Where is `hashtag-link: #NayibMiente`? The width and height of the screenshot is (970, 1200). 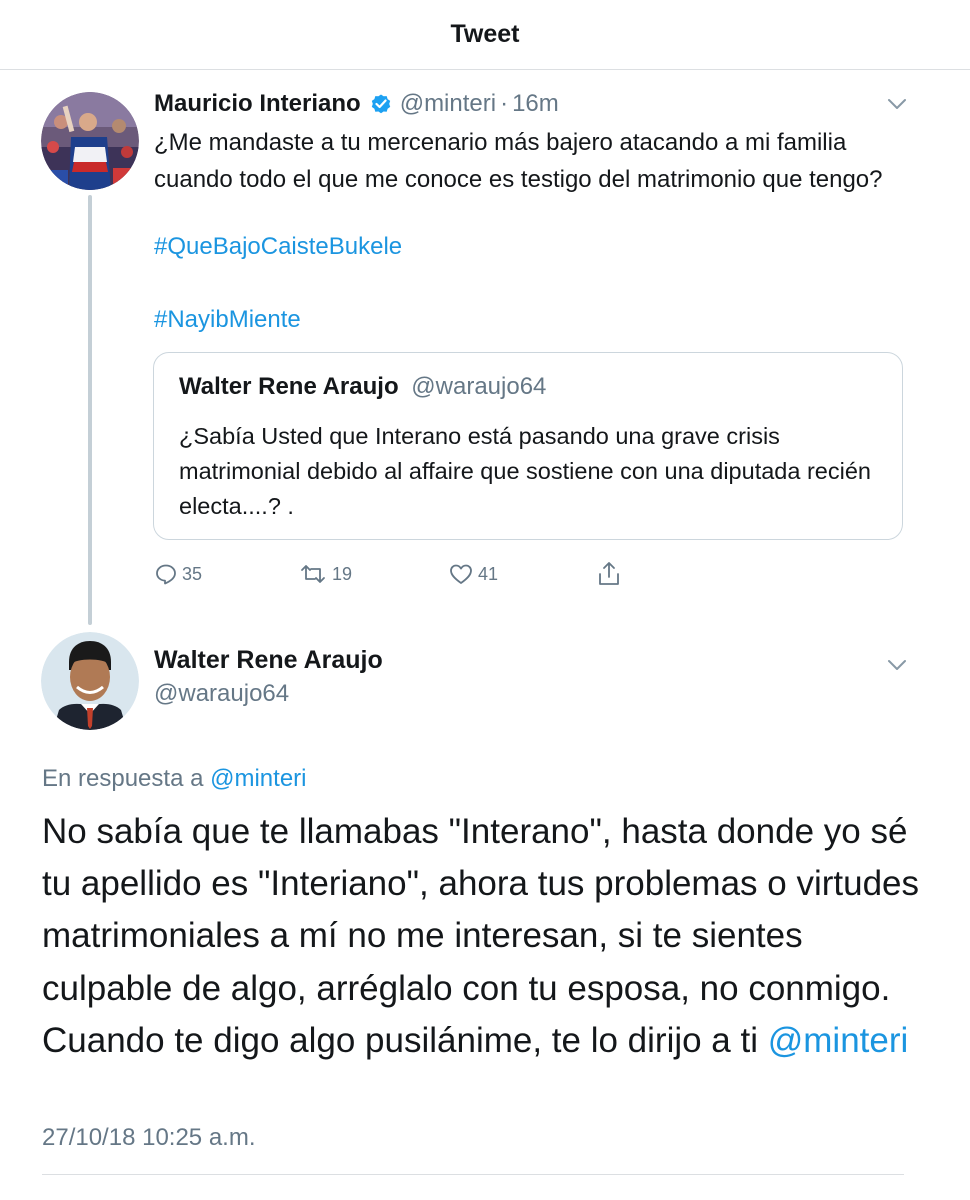 hashtag-link: #NayibMiente is located at coordinates (227, 320).